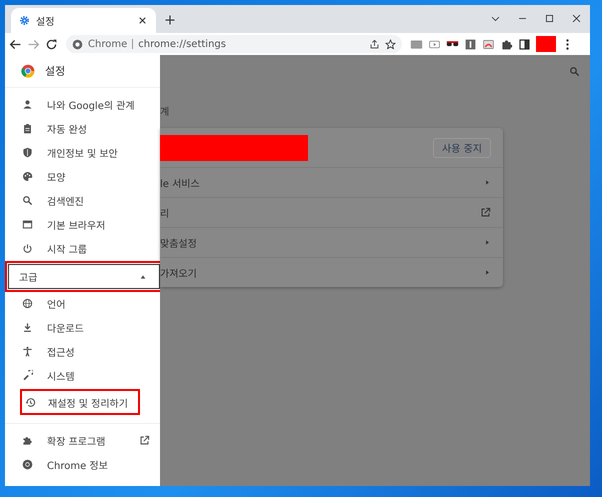 This screenshot has height=497, width=602. Describe the element at coordinates (27, 128) in the screenshot. I see `clipboard-icon` at that location.